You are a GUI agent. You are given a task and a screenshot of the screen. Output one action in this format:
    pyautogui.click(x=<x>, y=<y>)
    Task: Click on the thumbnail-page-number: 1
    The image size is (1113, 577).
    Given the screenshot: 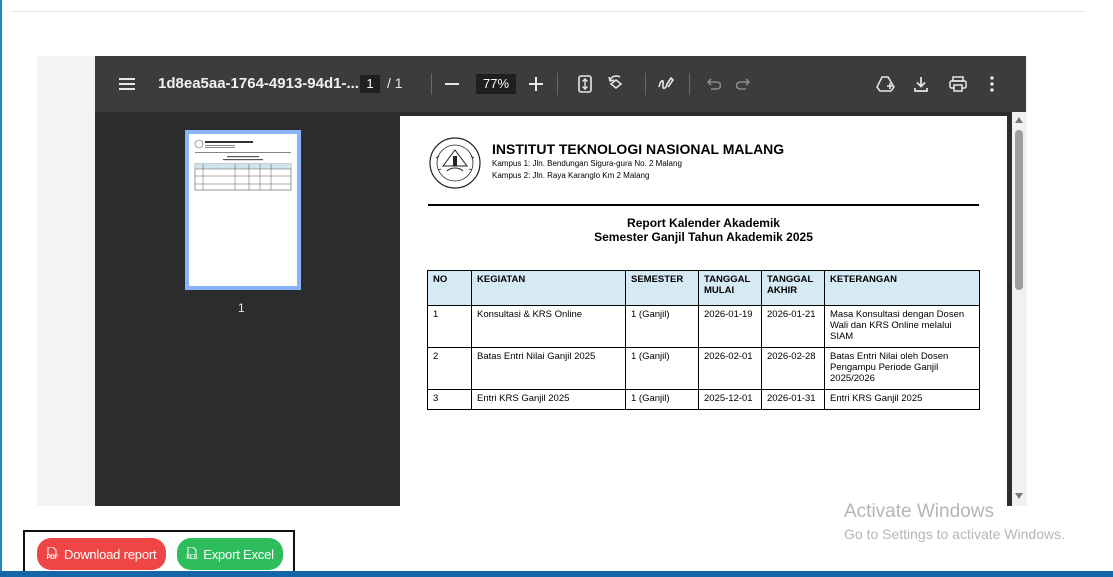 What is the action you would take?
    pyautogui.click(x=241, y=308)
    